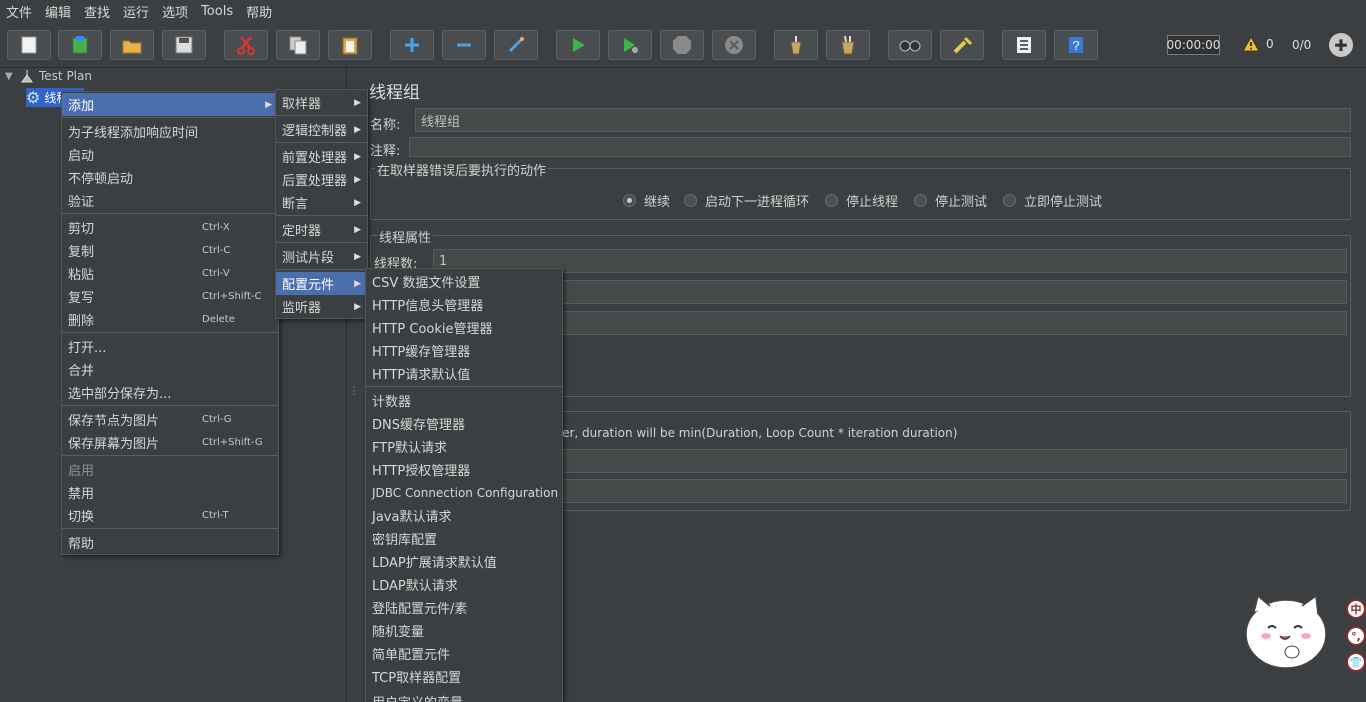  I want to click on save-icon, so click(184, 45).